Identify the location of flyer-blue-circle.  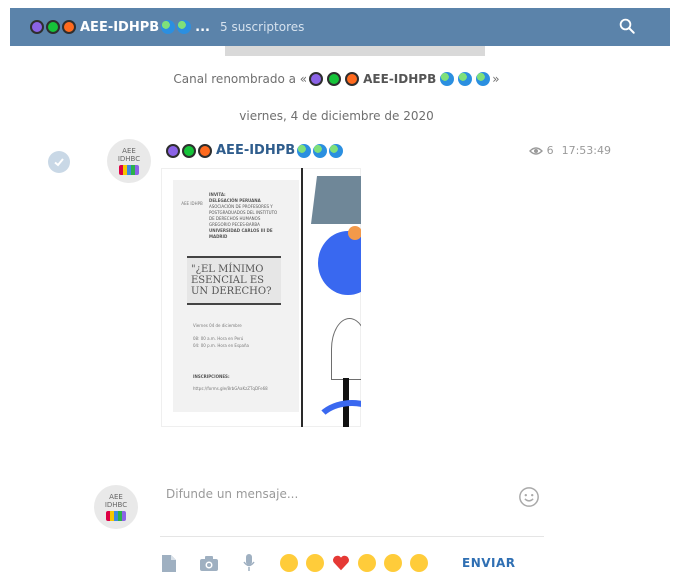
(339, 263).